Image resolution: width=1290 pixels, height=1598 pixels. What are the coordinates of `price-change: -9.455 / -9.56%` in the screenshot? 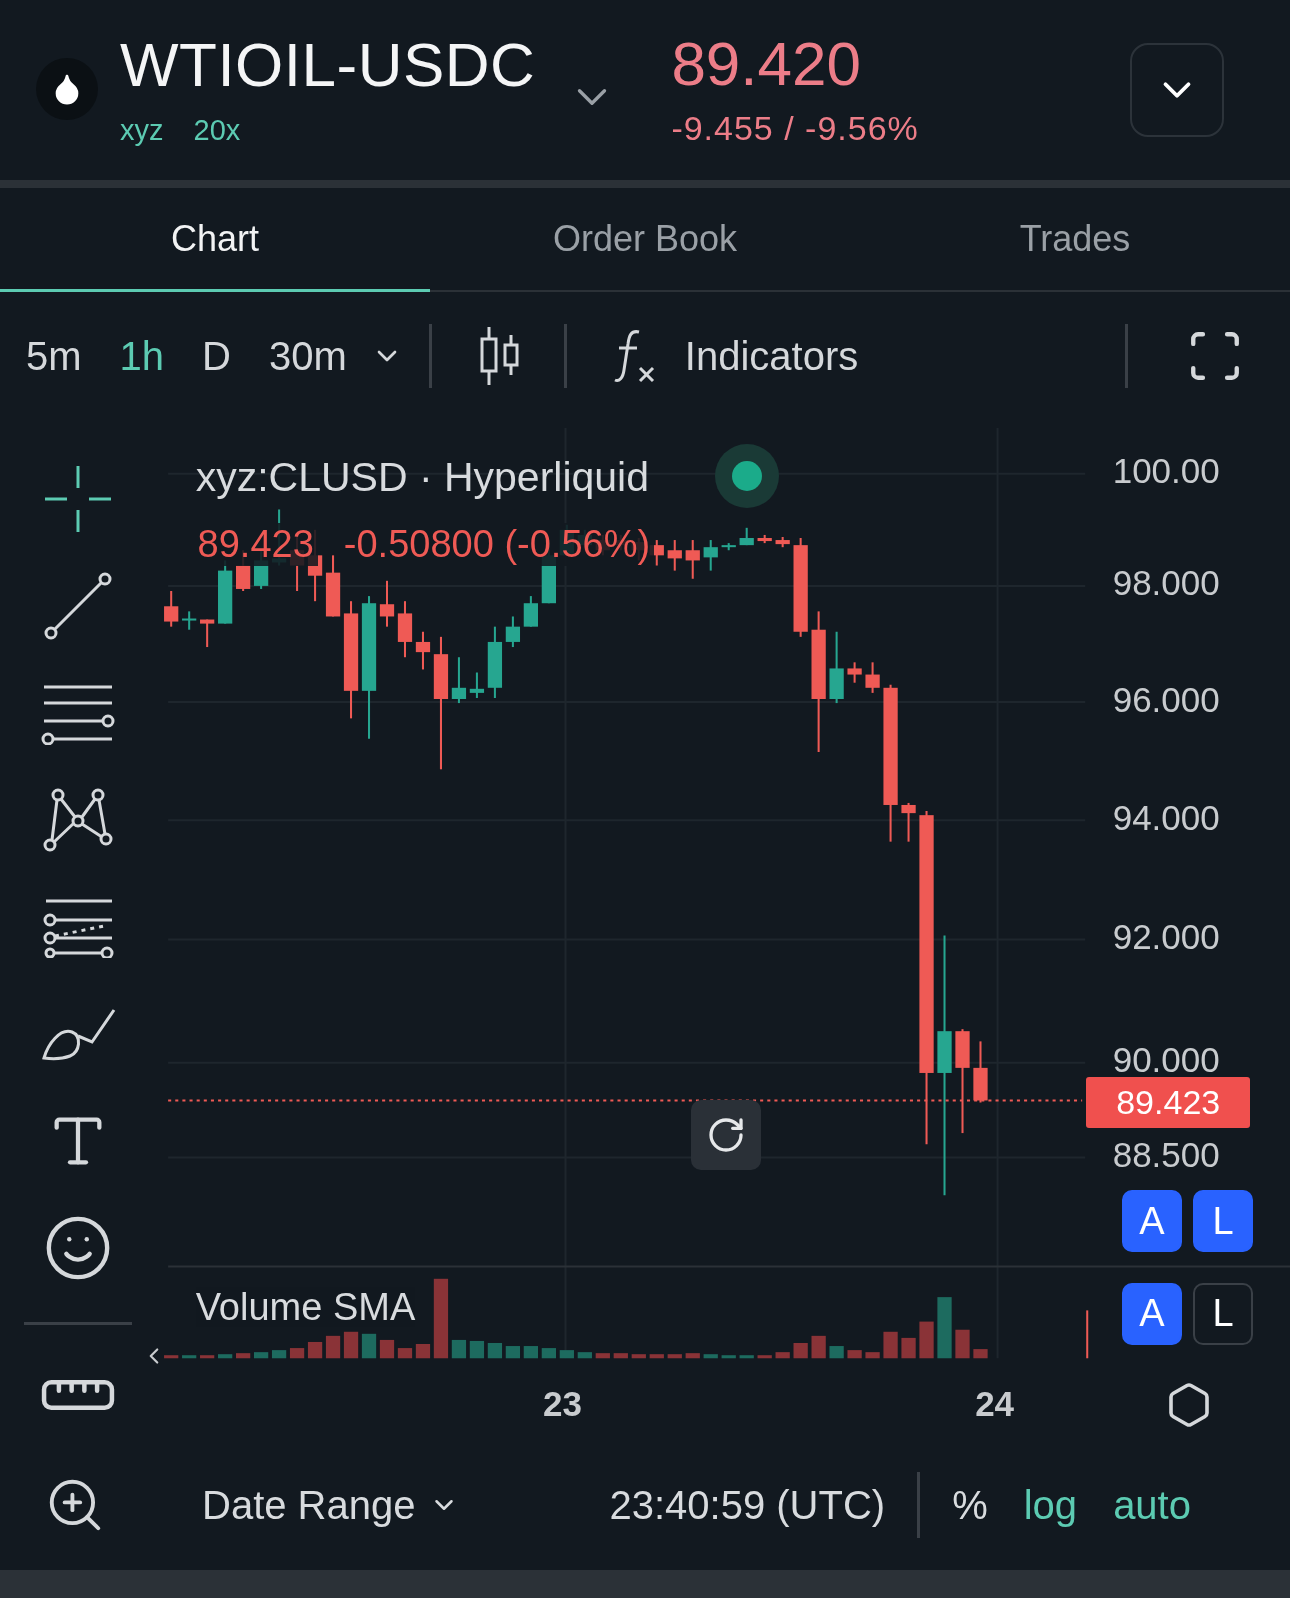 It's located at (795, 128).